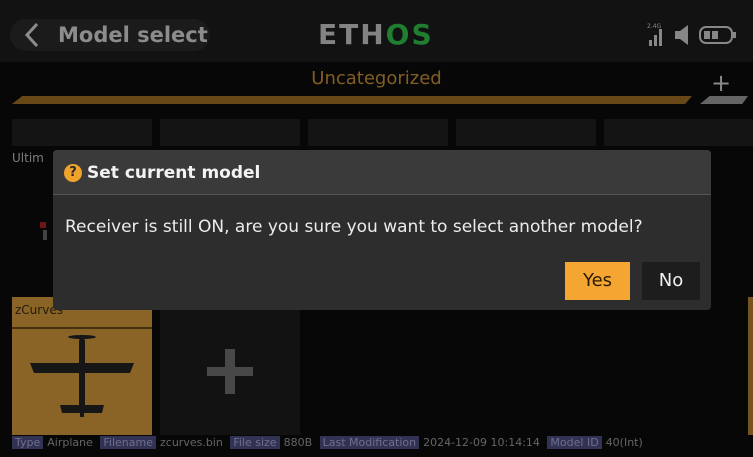  Describe the element at coordinates (597, 281) in the screenshot. I see `yes-button: Yes` at that location.